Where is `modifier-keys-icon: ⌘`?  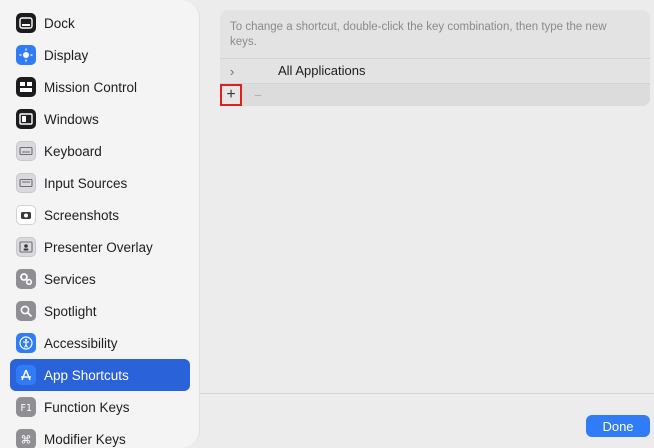 modifier-keys-icon: ⌘ is located at coordinates (26, 438).